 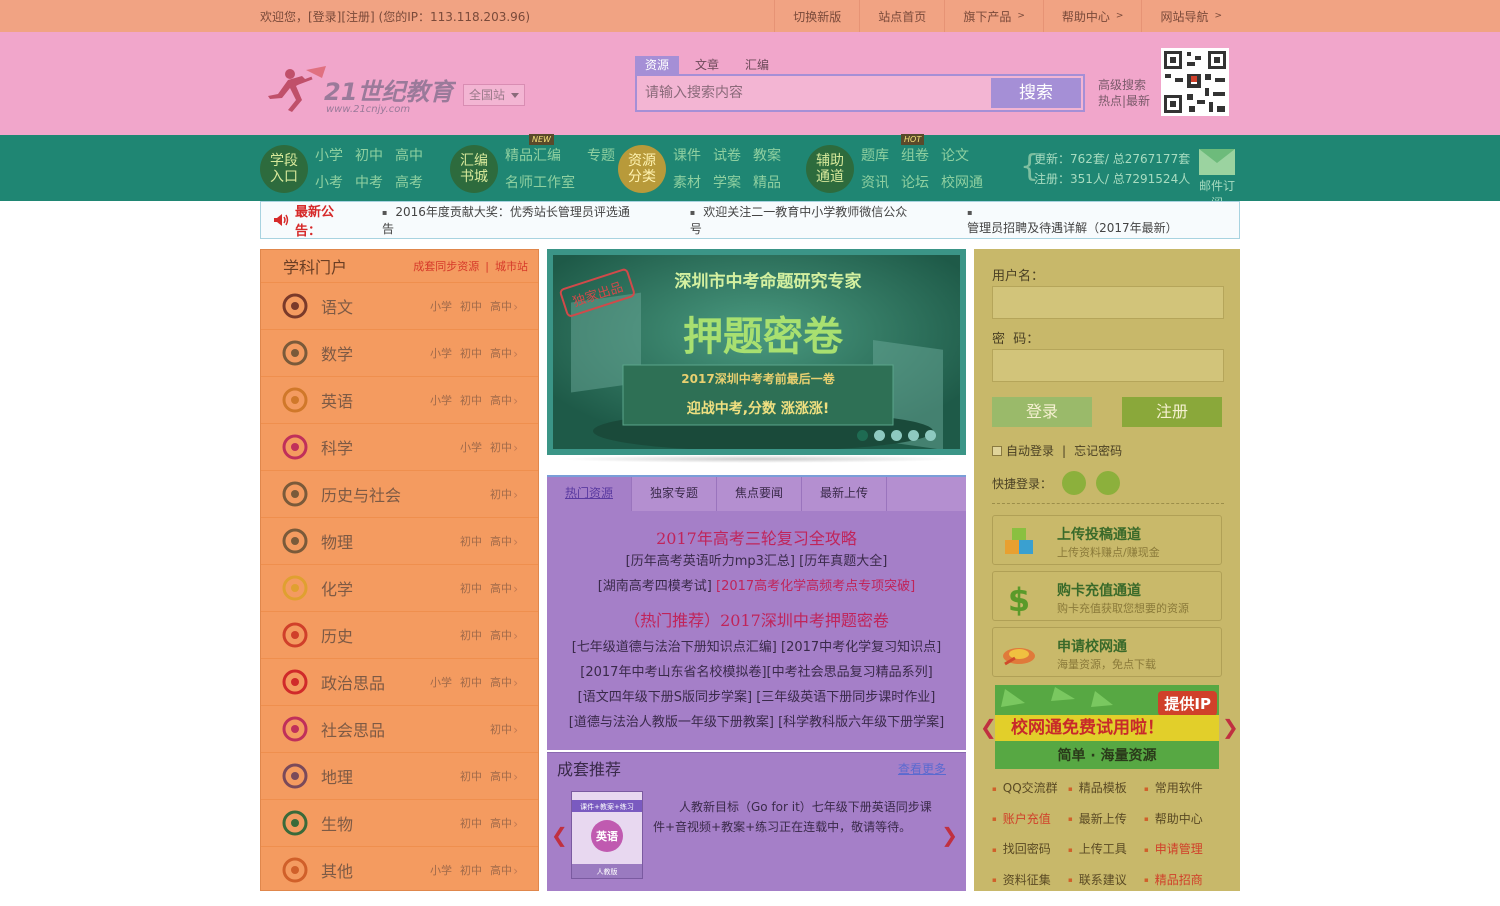 I want to click on hot-link: [历年高考英语听力mp3汇总], so click(x=710, y=561).